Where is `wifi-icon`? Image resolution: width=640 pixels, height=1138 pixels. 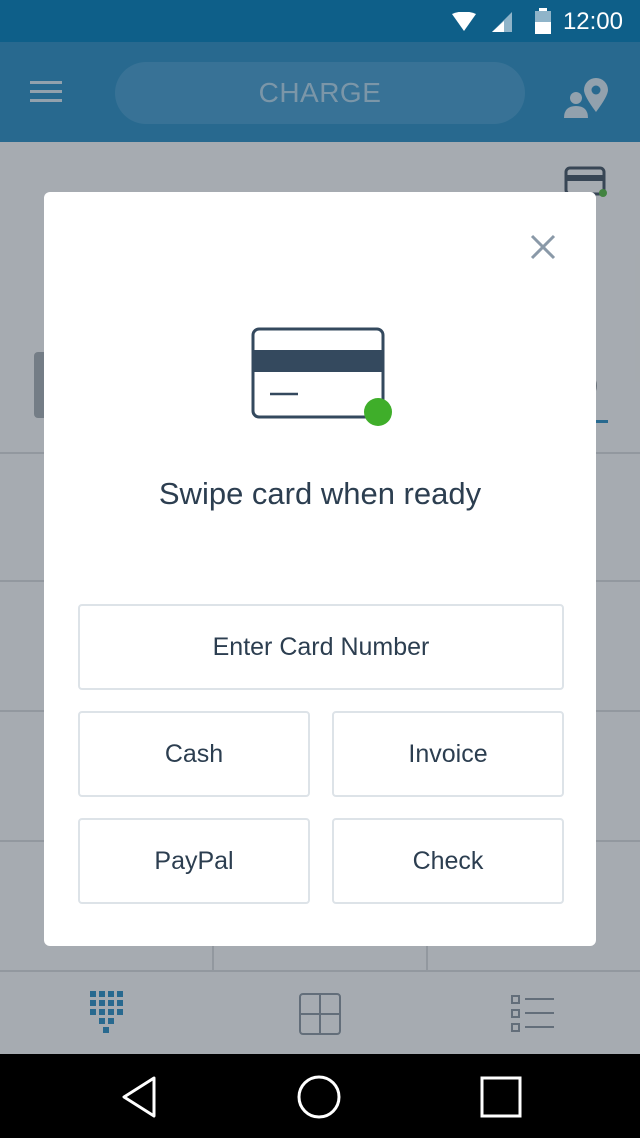
wifi-icon is located at coordinates (464, 21).